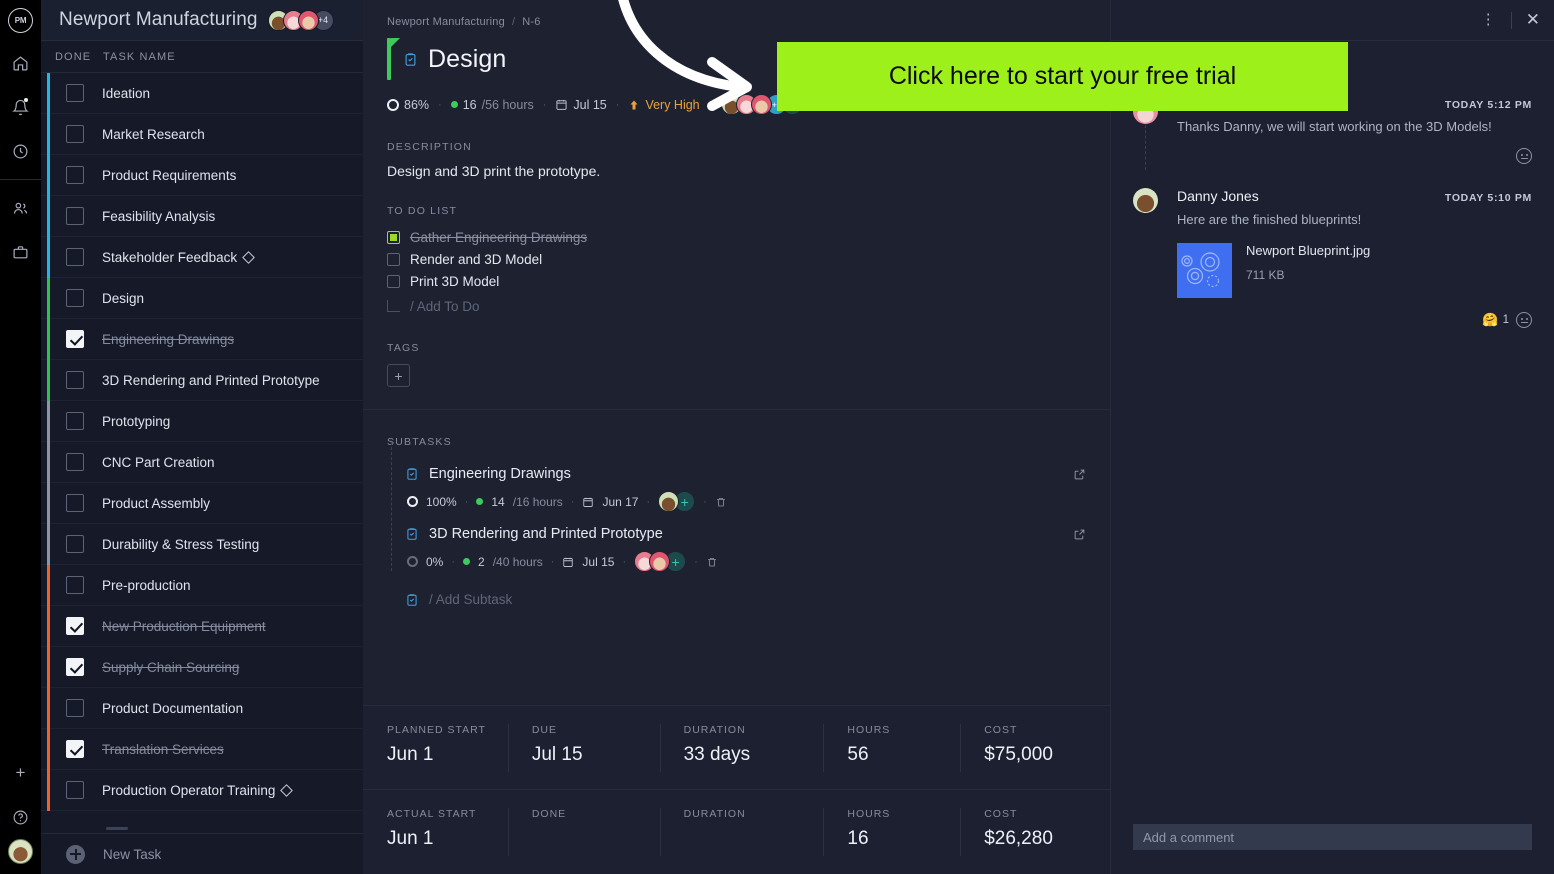  What do you see at coordinates (1265, 275) in the screenshot?
I see `attachment-size: 711 KB` at bounding box center [1265, 275].